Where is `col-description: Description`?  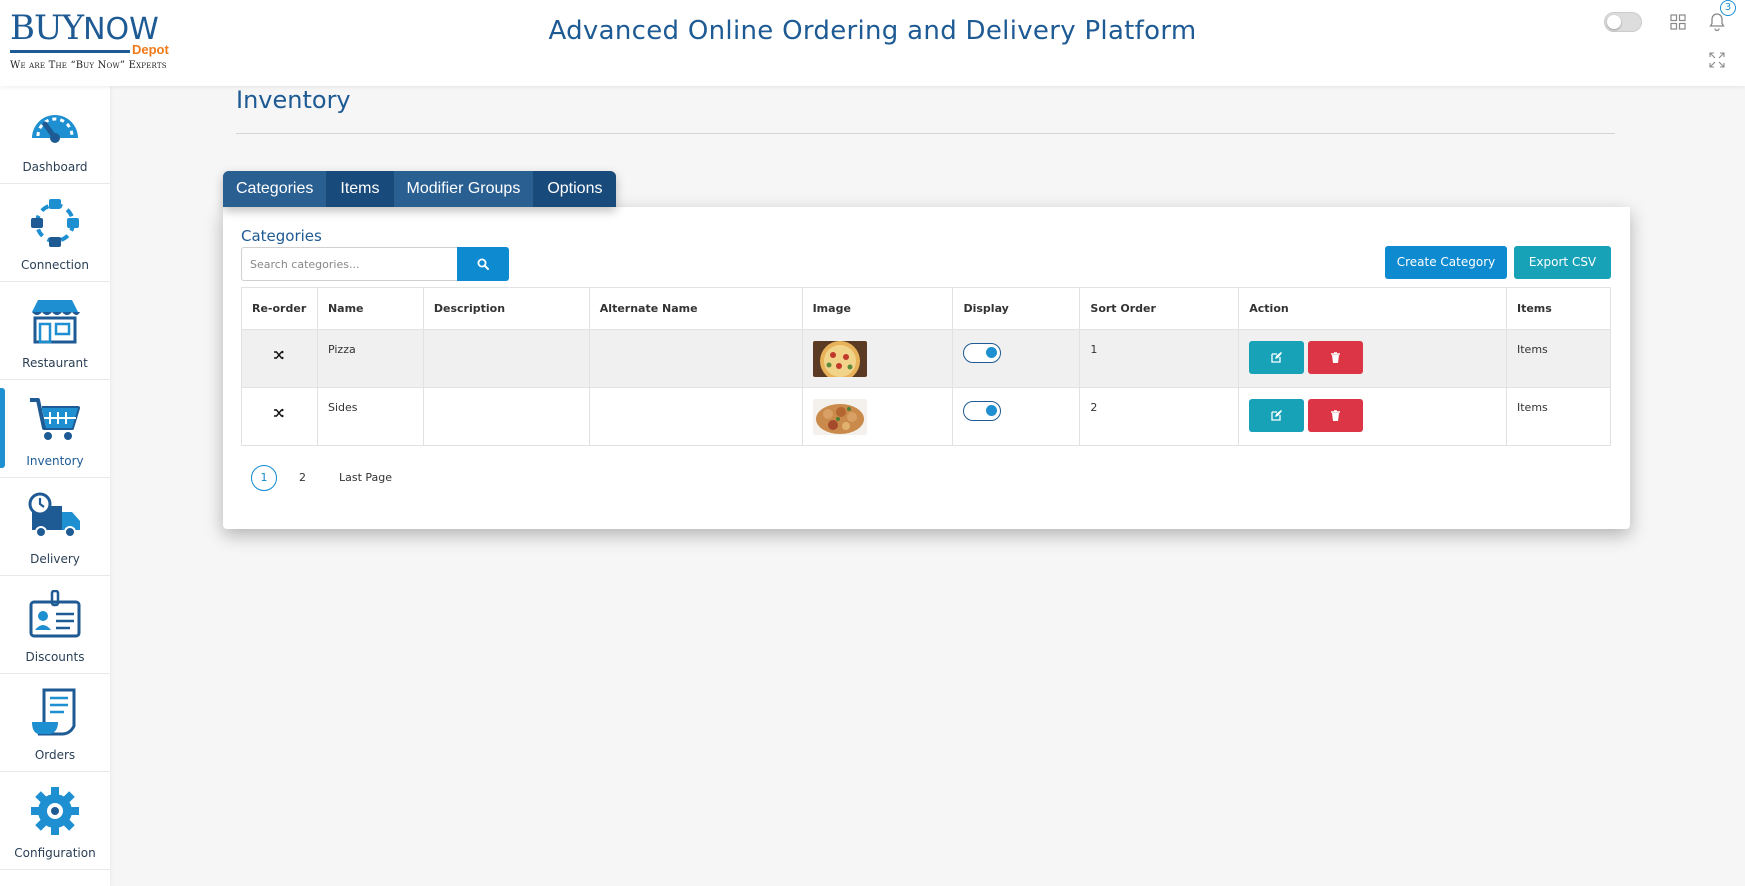
col-description: Description is located at coordinates (506, 308).